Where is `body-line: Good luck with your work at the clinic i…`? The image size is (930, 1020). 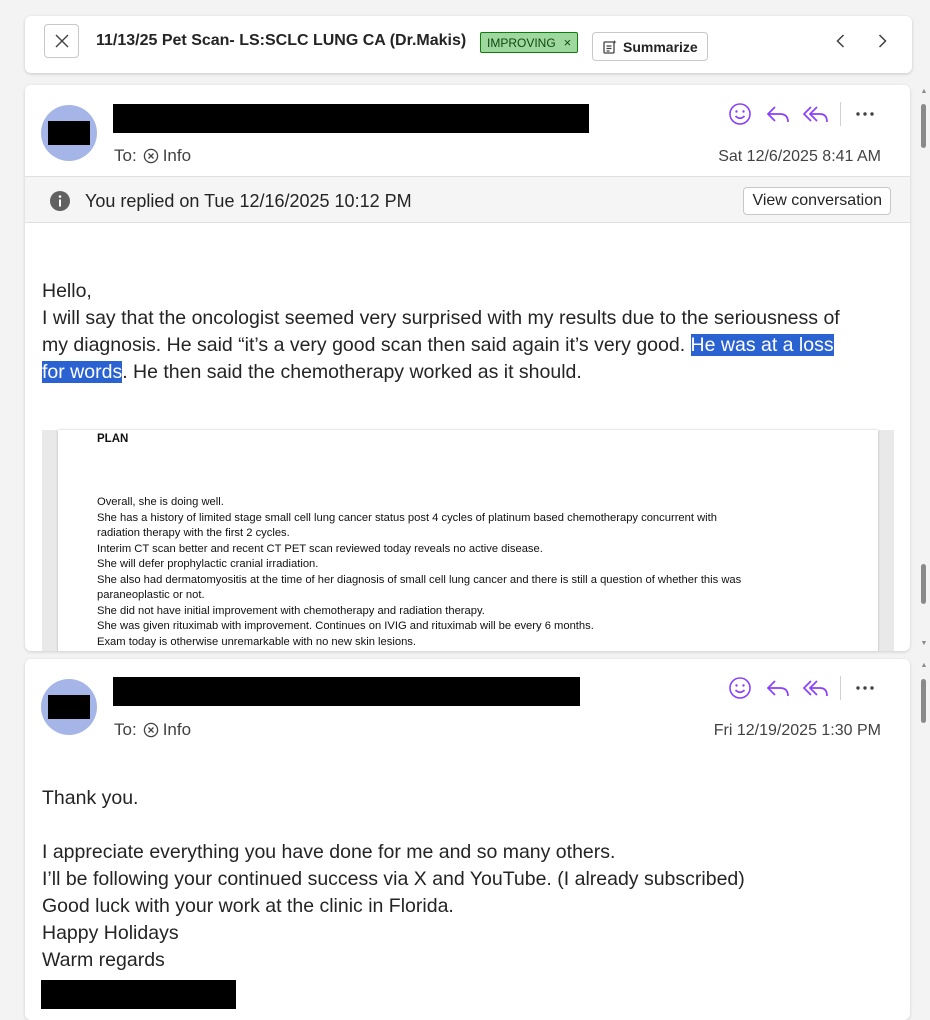 body-line: Good luck with your work at the clinic i… is located at coordinates (248, 906).